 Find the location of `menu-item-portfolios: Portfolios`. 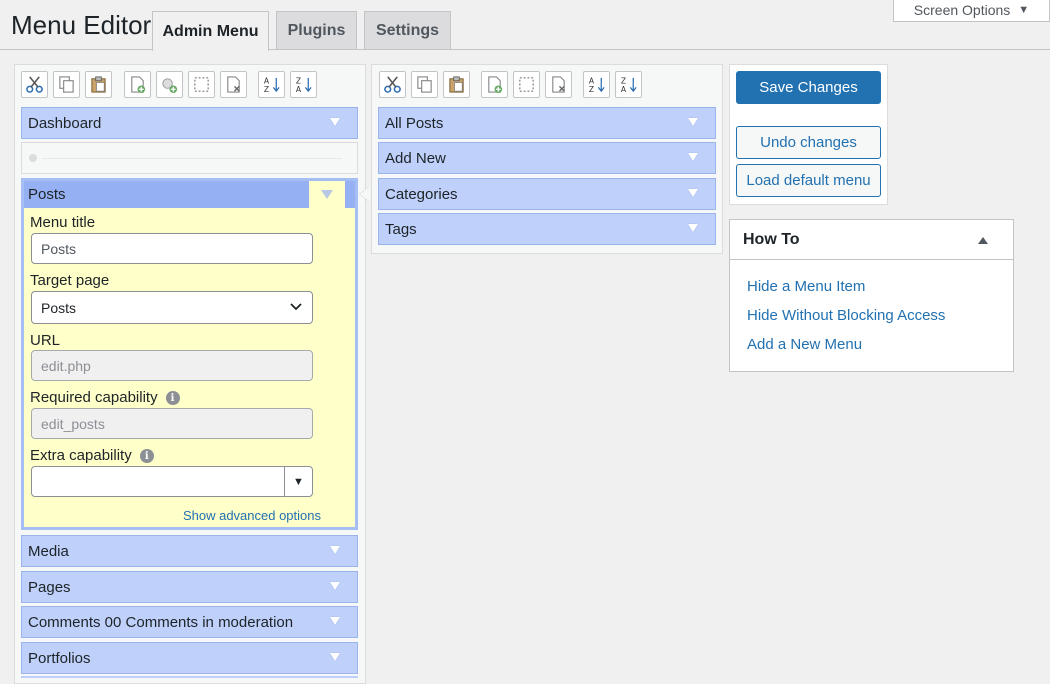

menu-item-portfolios: Portfolios is located at coordinates (189, 658).